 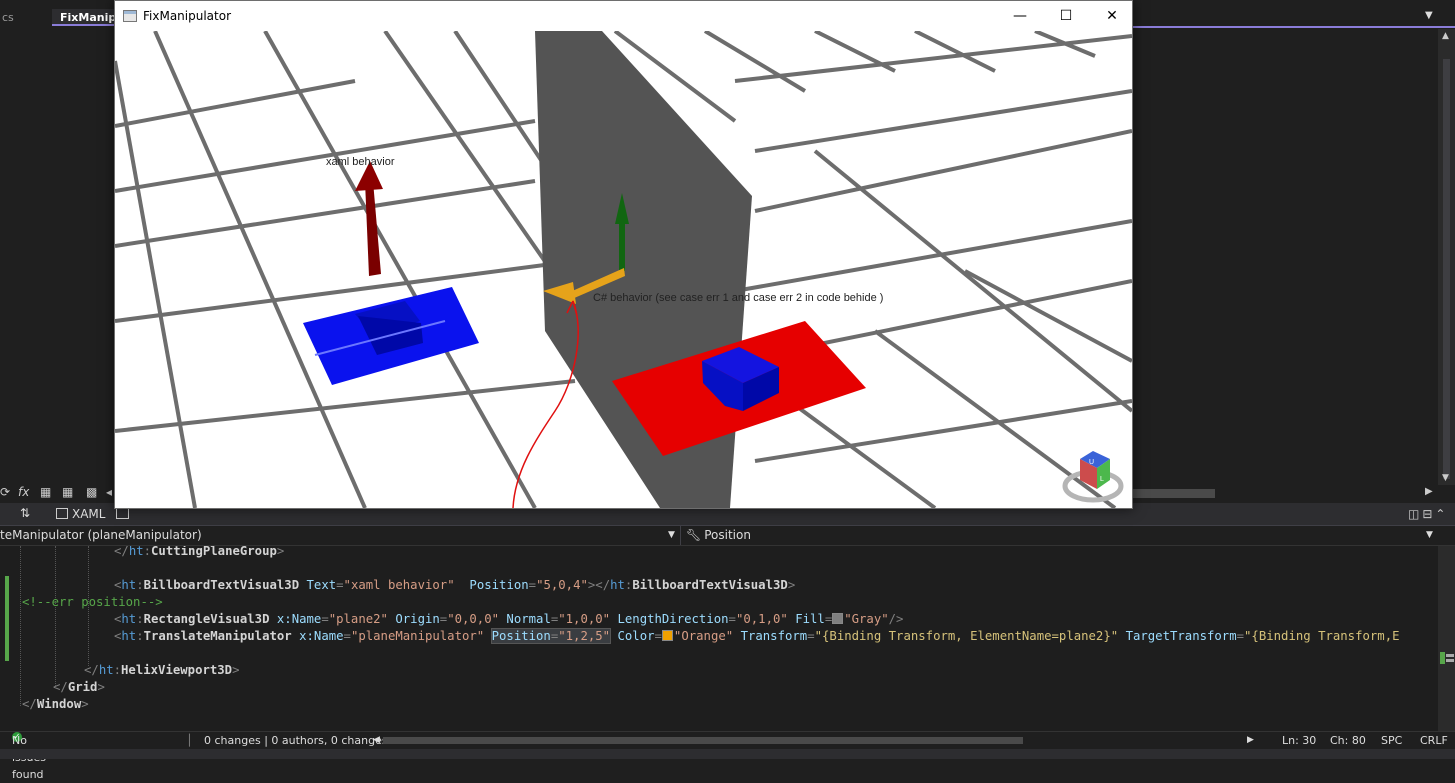 I want to click on svg-text: L, so click(x=1102, y=479).